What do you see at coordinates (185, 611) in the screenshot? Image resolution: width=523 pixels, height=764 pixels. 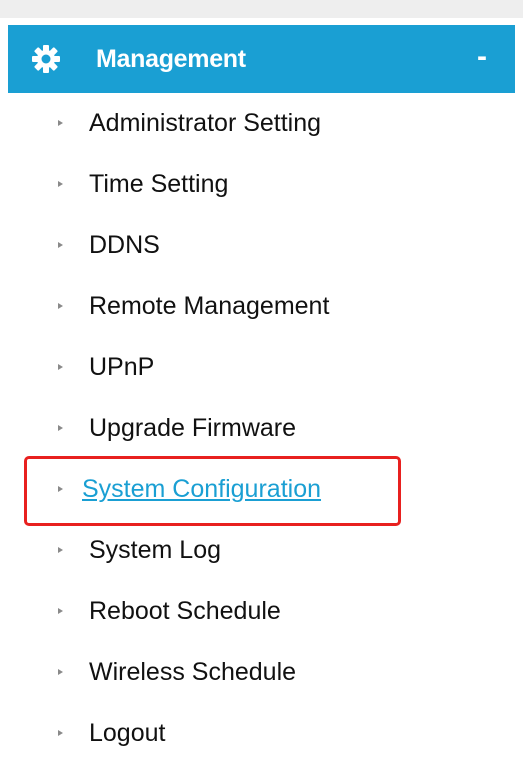 I see `menu-item-label: Reboot Schedule` at bounding box center [185, 611].